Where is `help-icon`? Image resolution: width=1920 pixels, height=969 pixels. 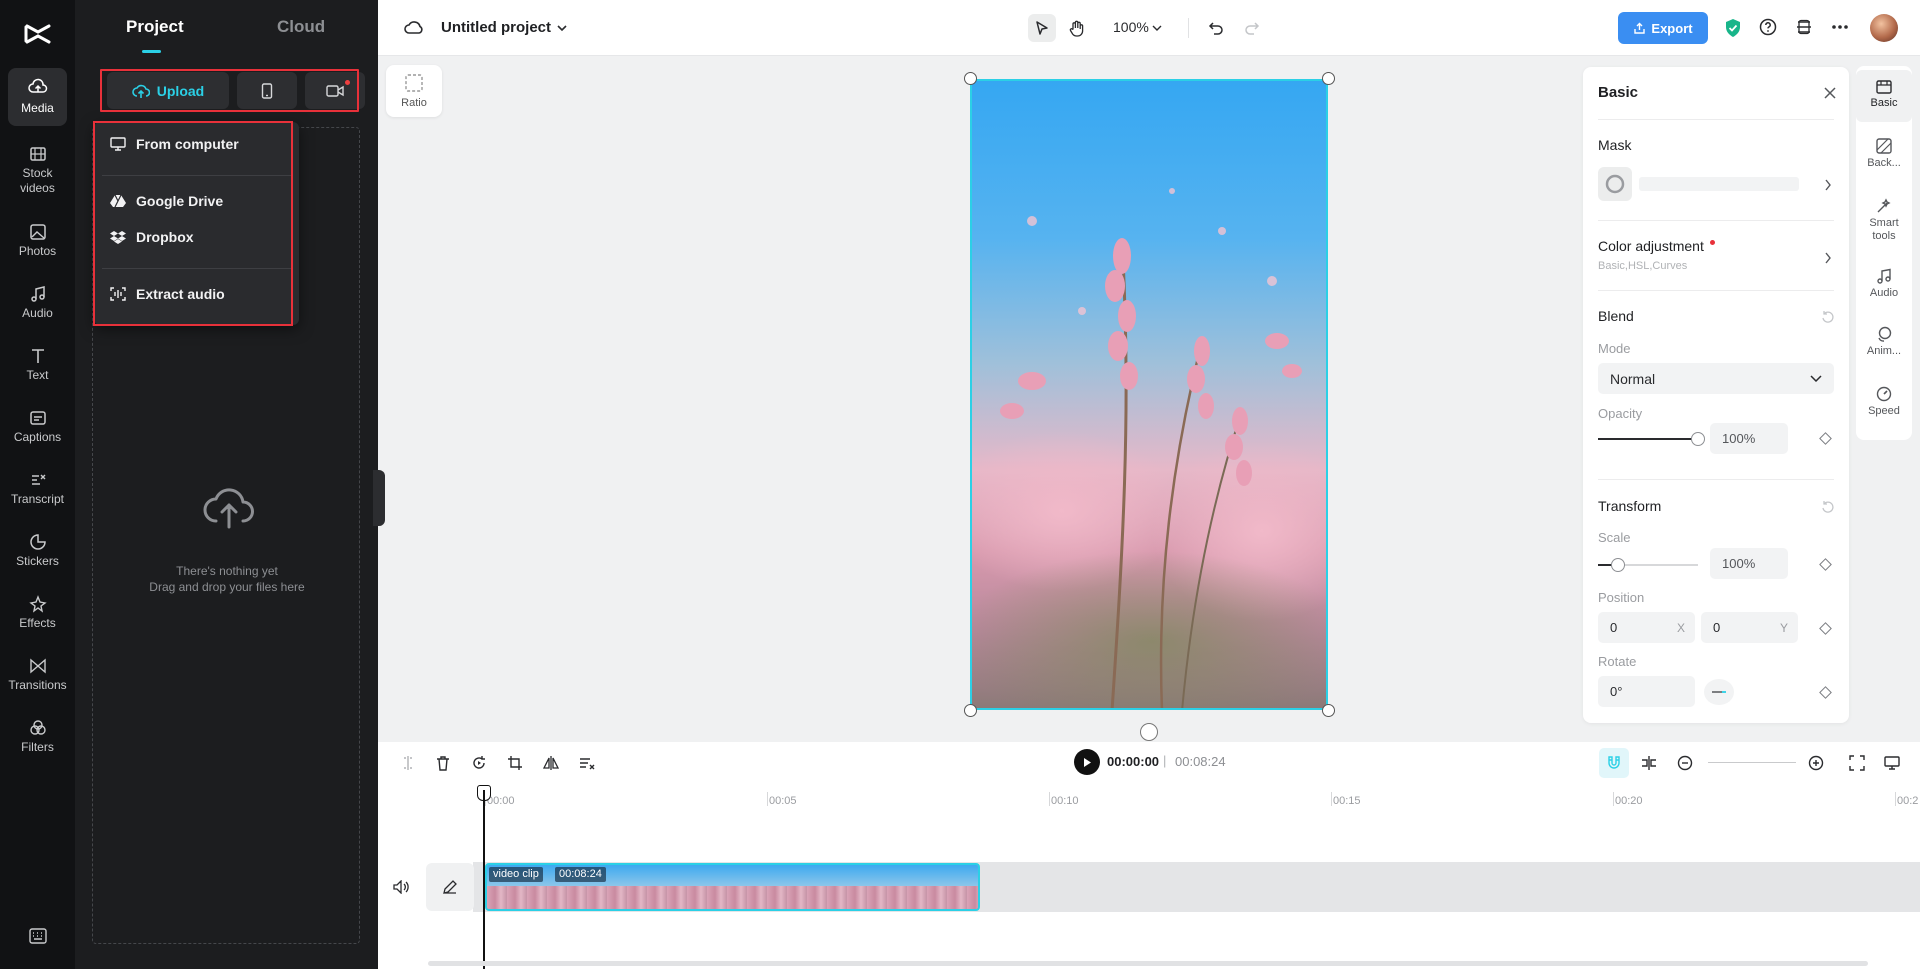 help-icon is located at coordinates (1768, 27).